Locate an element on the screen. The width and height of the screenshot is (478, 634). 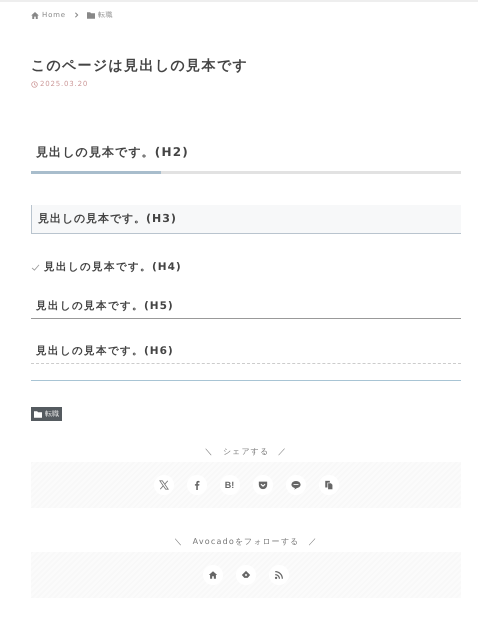
section-heading: ＼ Avocadoをフォローする ／ is located at coordinates (246, 541).